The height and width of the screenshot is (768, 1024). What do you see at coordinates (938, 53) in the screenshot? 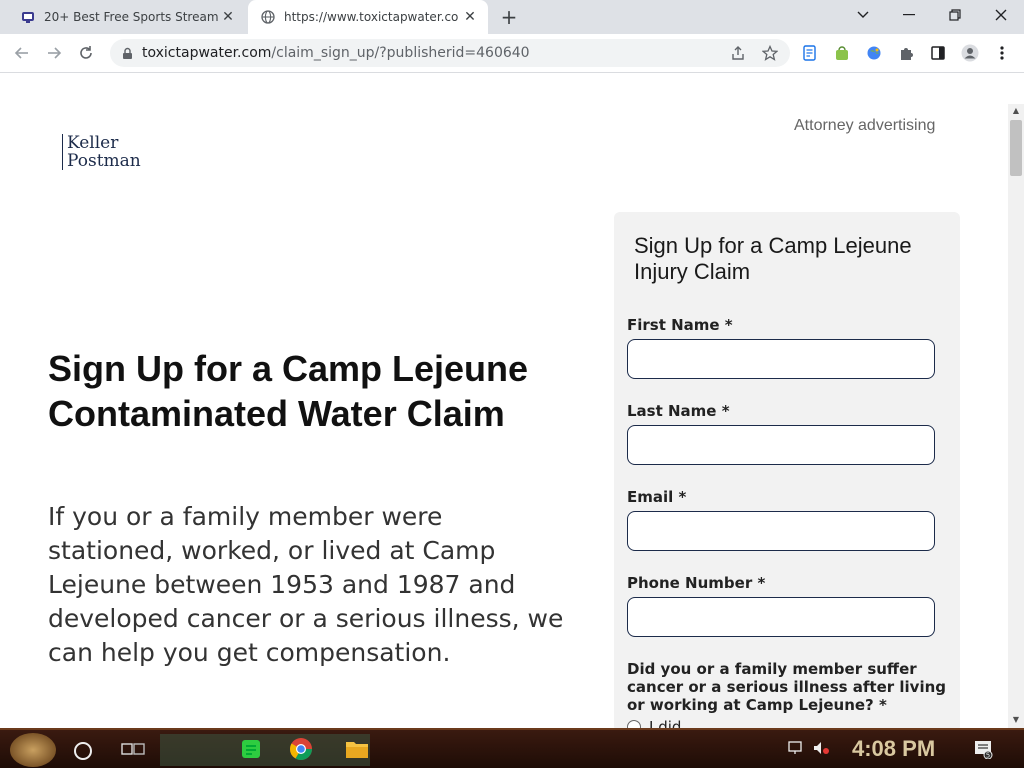
I see `side-panel-icon` at bounding box center [938, 53].